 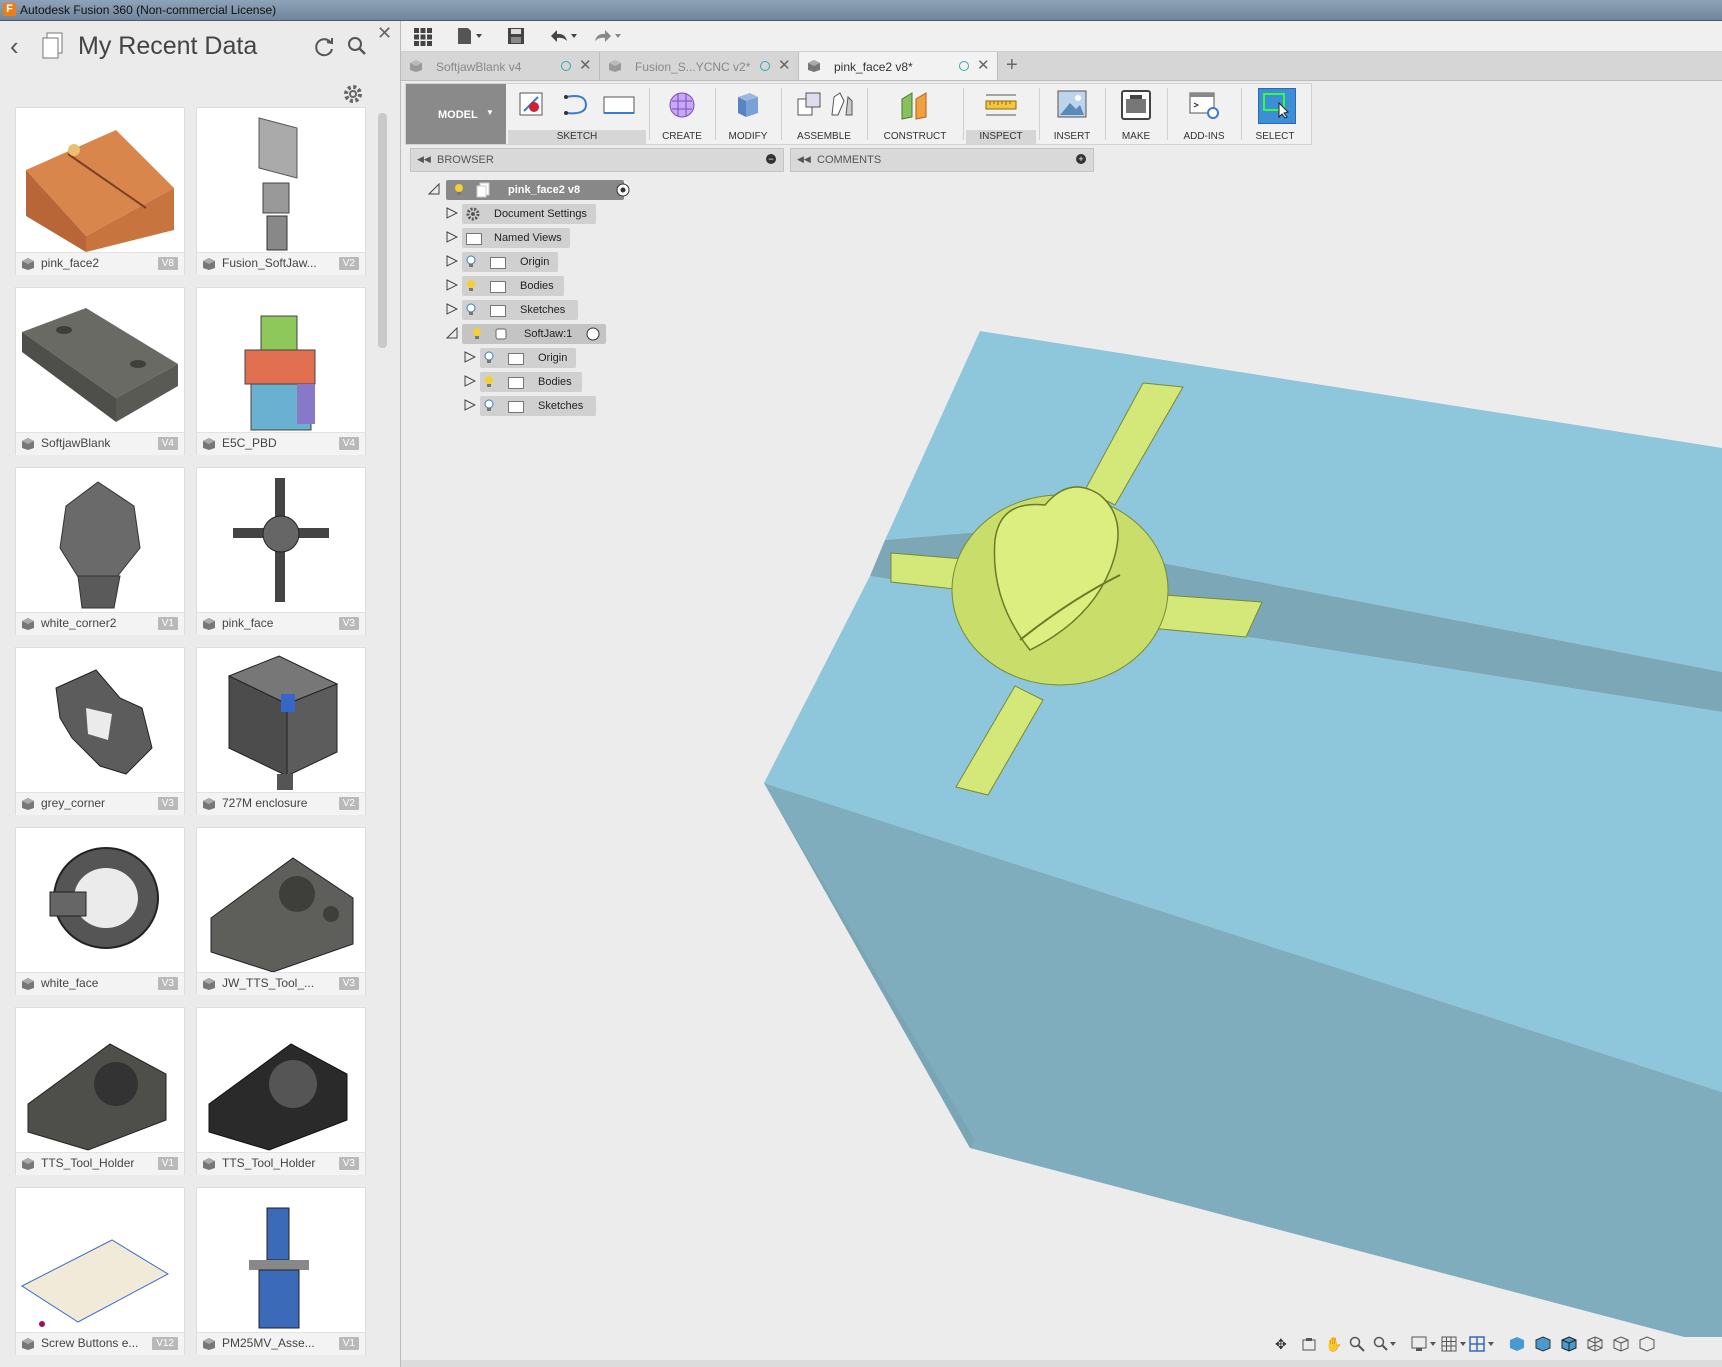 What do you see at coordinates (563, 36) in the screenshot?
I see `undo-icon` at bounding box center [563, 36].